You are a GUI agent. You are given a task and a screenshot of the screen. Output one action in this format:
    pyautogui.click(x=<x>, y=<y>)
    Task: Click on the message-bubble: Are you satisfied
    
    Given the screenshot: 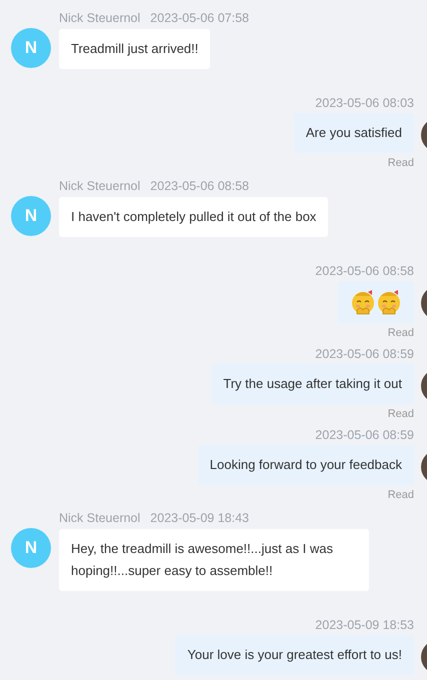 What is the action you would take?
    pyautogui.click(x=354, y=133)
    